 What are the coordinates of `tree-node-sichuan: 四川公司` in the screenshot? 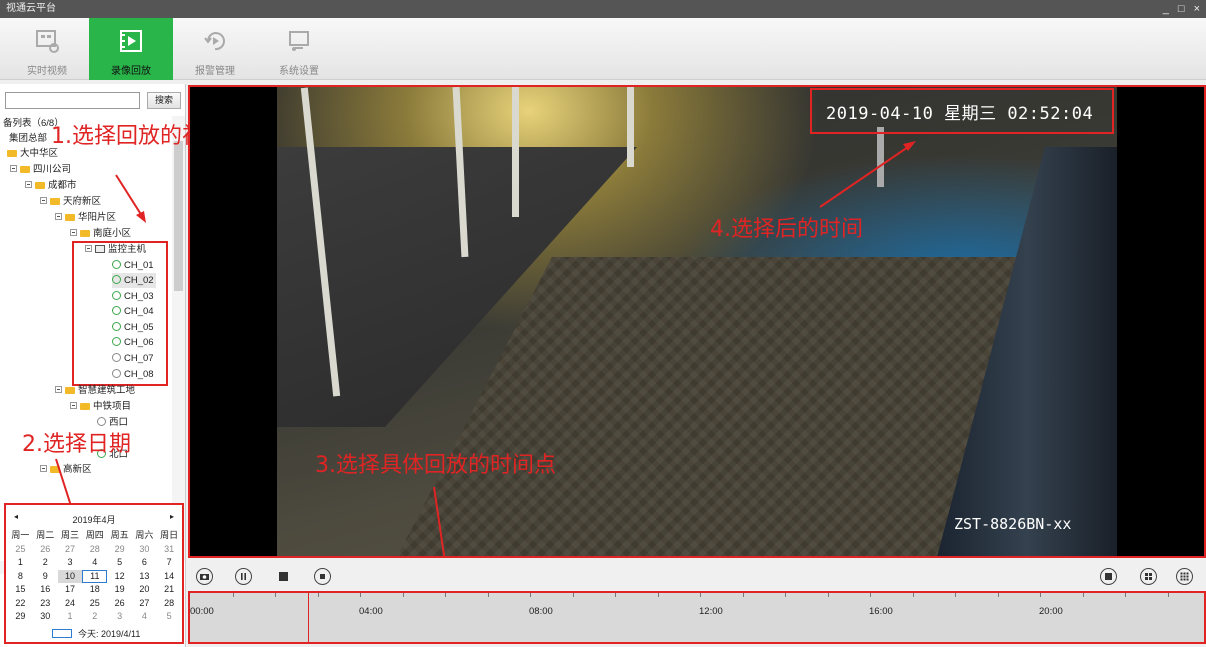 It's located at (40, 169).